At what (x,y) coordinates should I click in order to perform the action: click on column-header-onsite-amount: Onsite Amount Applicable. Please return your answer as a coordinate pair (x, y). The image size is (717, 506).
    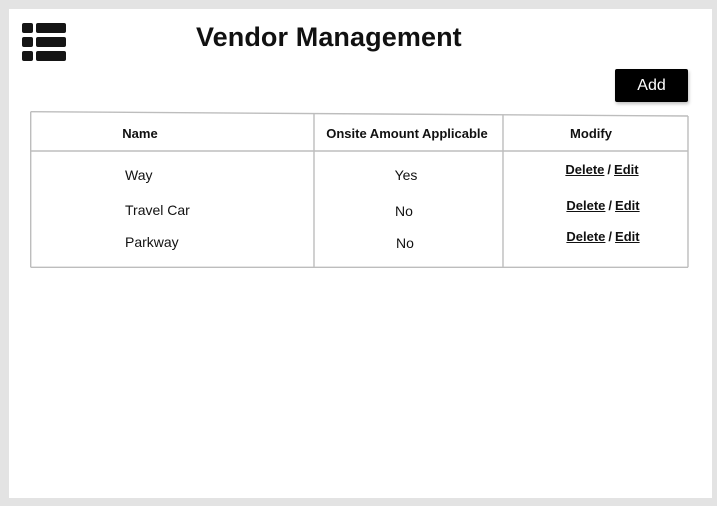
    Looking at the image, I should click on (407, 133).